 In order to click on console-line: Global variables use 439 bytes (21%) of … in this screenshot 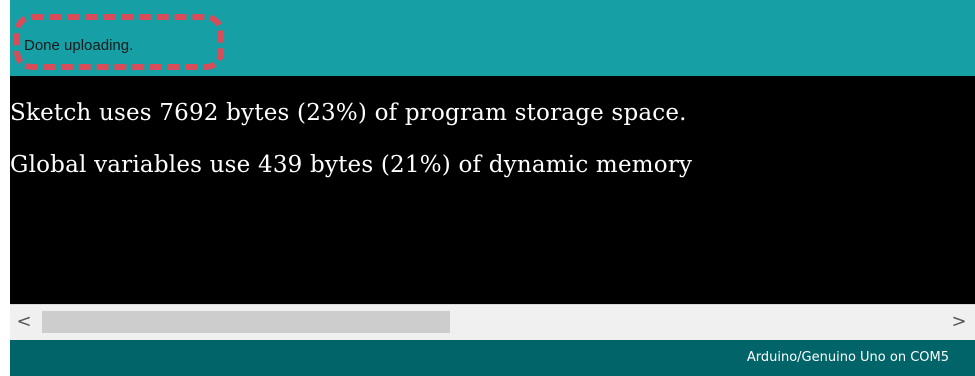, I will do `click(351, 165)`.